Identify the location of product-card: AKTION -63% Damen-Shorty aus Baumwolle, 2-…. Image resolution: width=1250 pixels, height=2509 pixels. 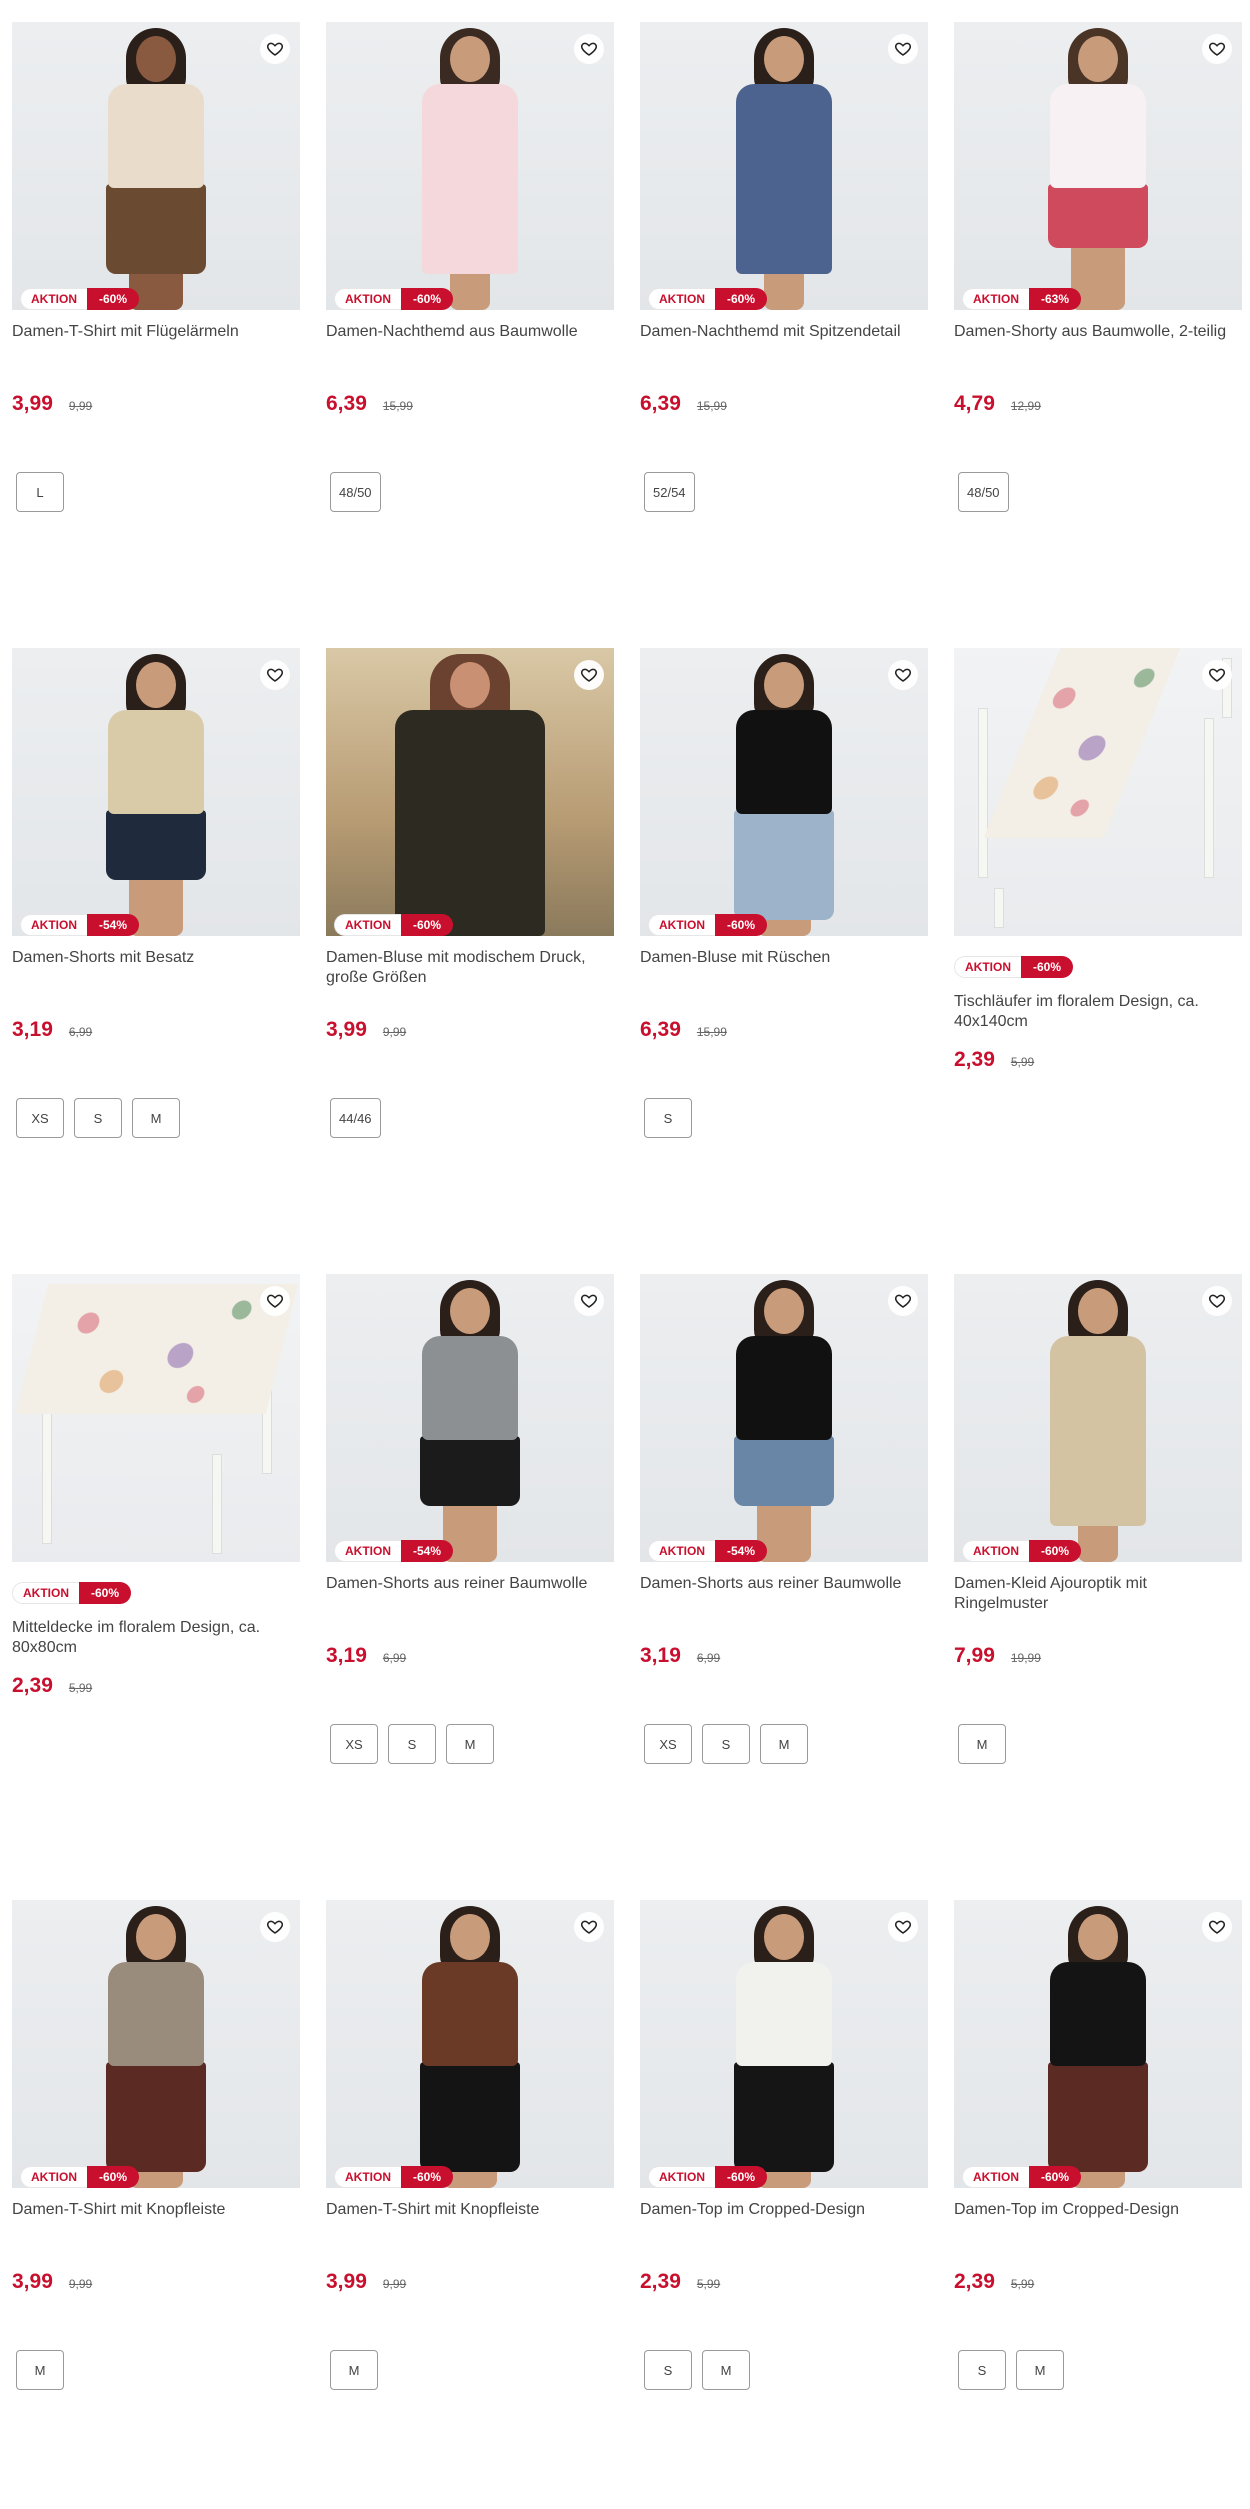
(1098, 267).